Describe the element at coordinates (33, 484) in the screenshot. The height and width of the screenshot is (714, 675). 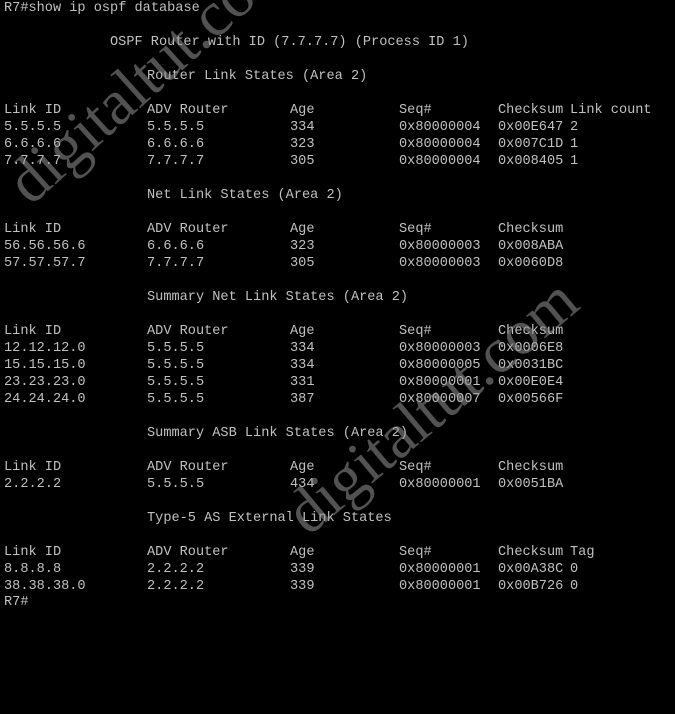
I see `link-id: 2.2.2.2` at that location.